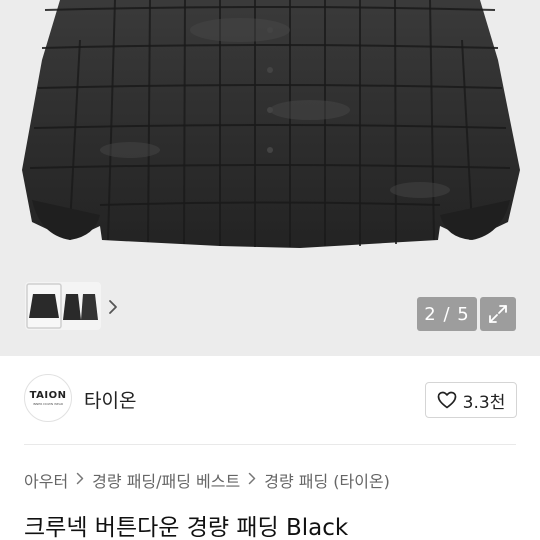 This screenshot has width=540, height=540. I want to click on shop-logo-text: TAION, so click(48, 395).